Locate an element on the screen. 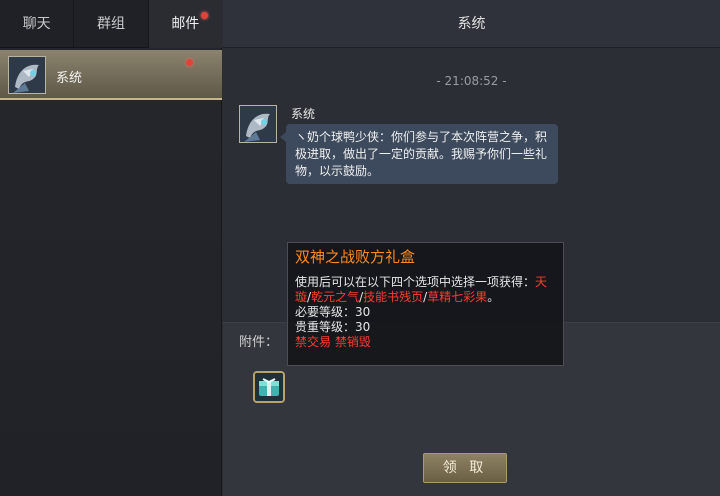  tab-bar: 聊天 群组 邮件 is located at coordinates (111, 24).